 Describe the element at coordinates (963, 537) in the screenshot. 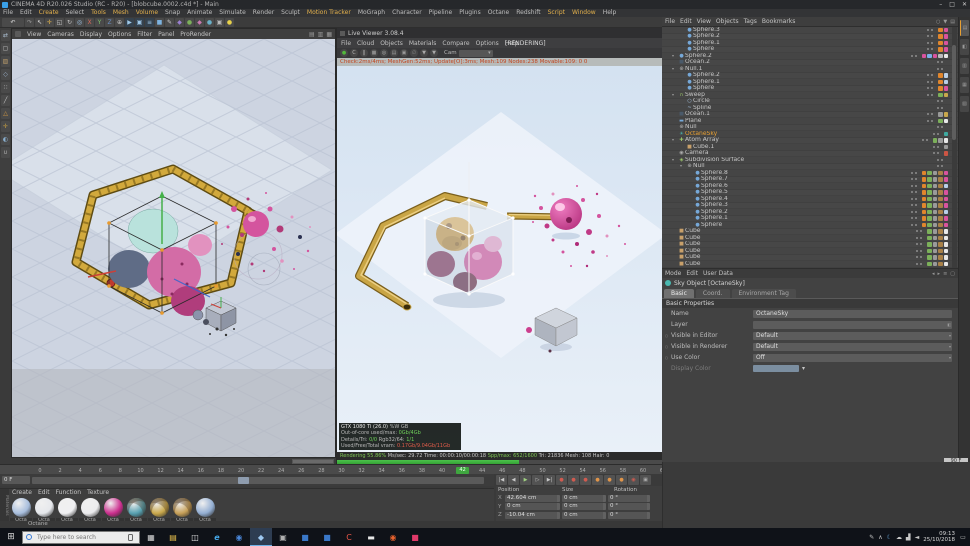

I see `action-center-icon: ▭` at that location.